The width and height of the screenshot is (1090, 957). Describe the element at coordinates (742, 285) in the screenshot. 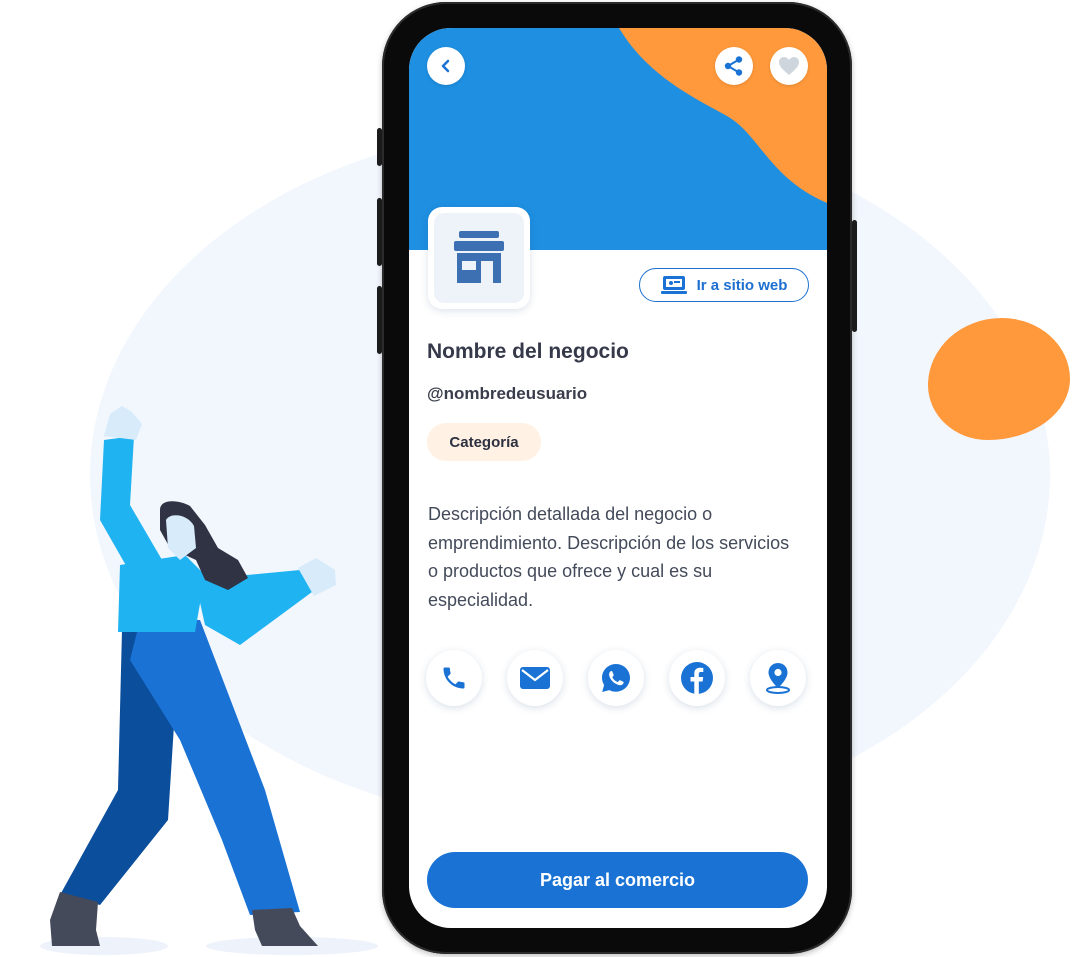

I see `website-button-label: Ir a sitio web` at that location.